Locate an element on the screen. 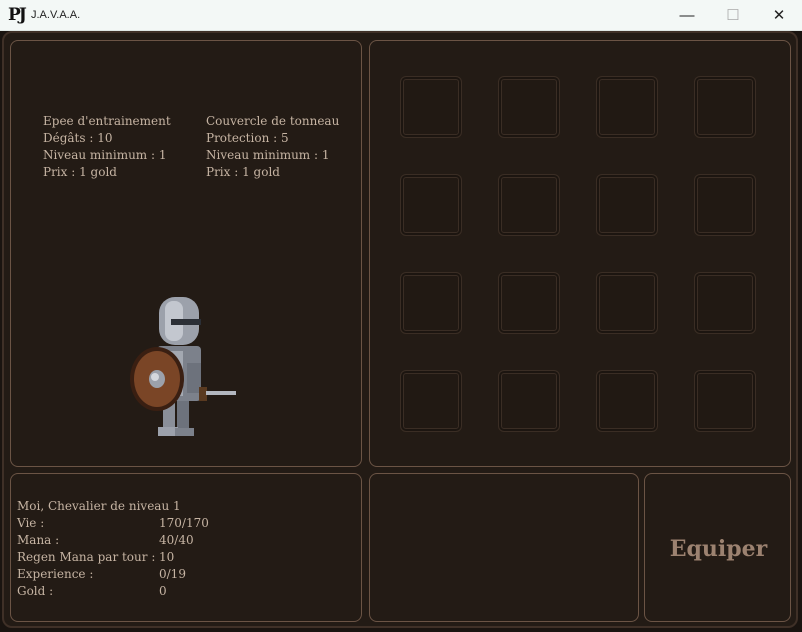 The height and width of the screenshot is (632, 802). stat-value: 170/170 is located at coordinates (184, 523).